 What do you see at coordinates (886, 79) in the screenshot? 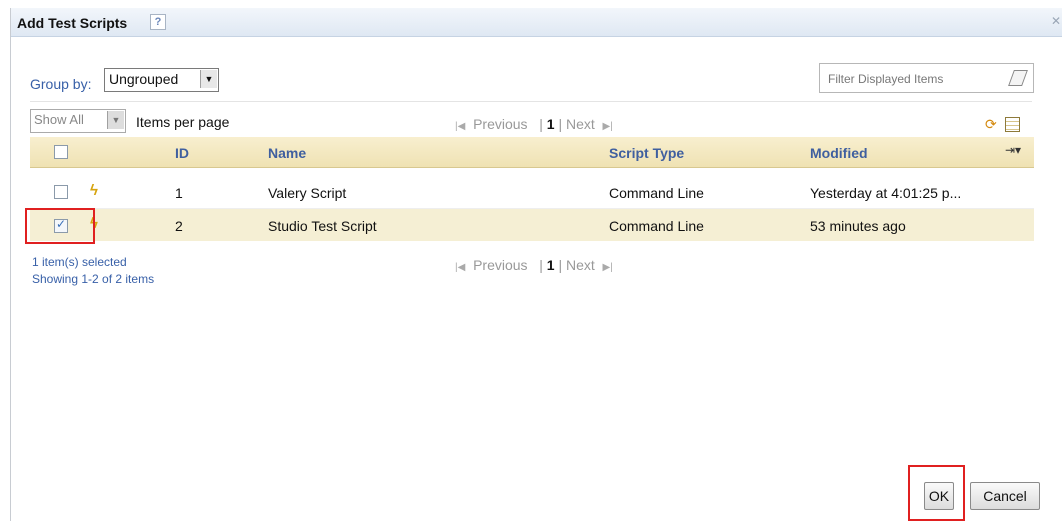
I see `filter-placeholder: Filter Displayed Items` at bounding box center [886, 79].